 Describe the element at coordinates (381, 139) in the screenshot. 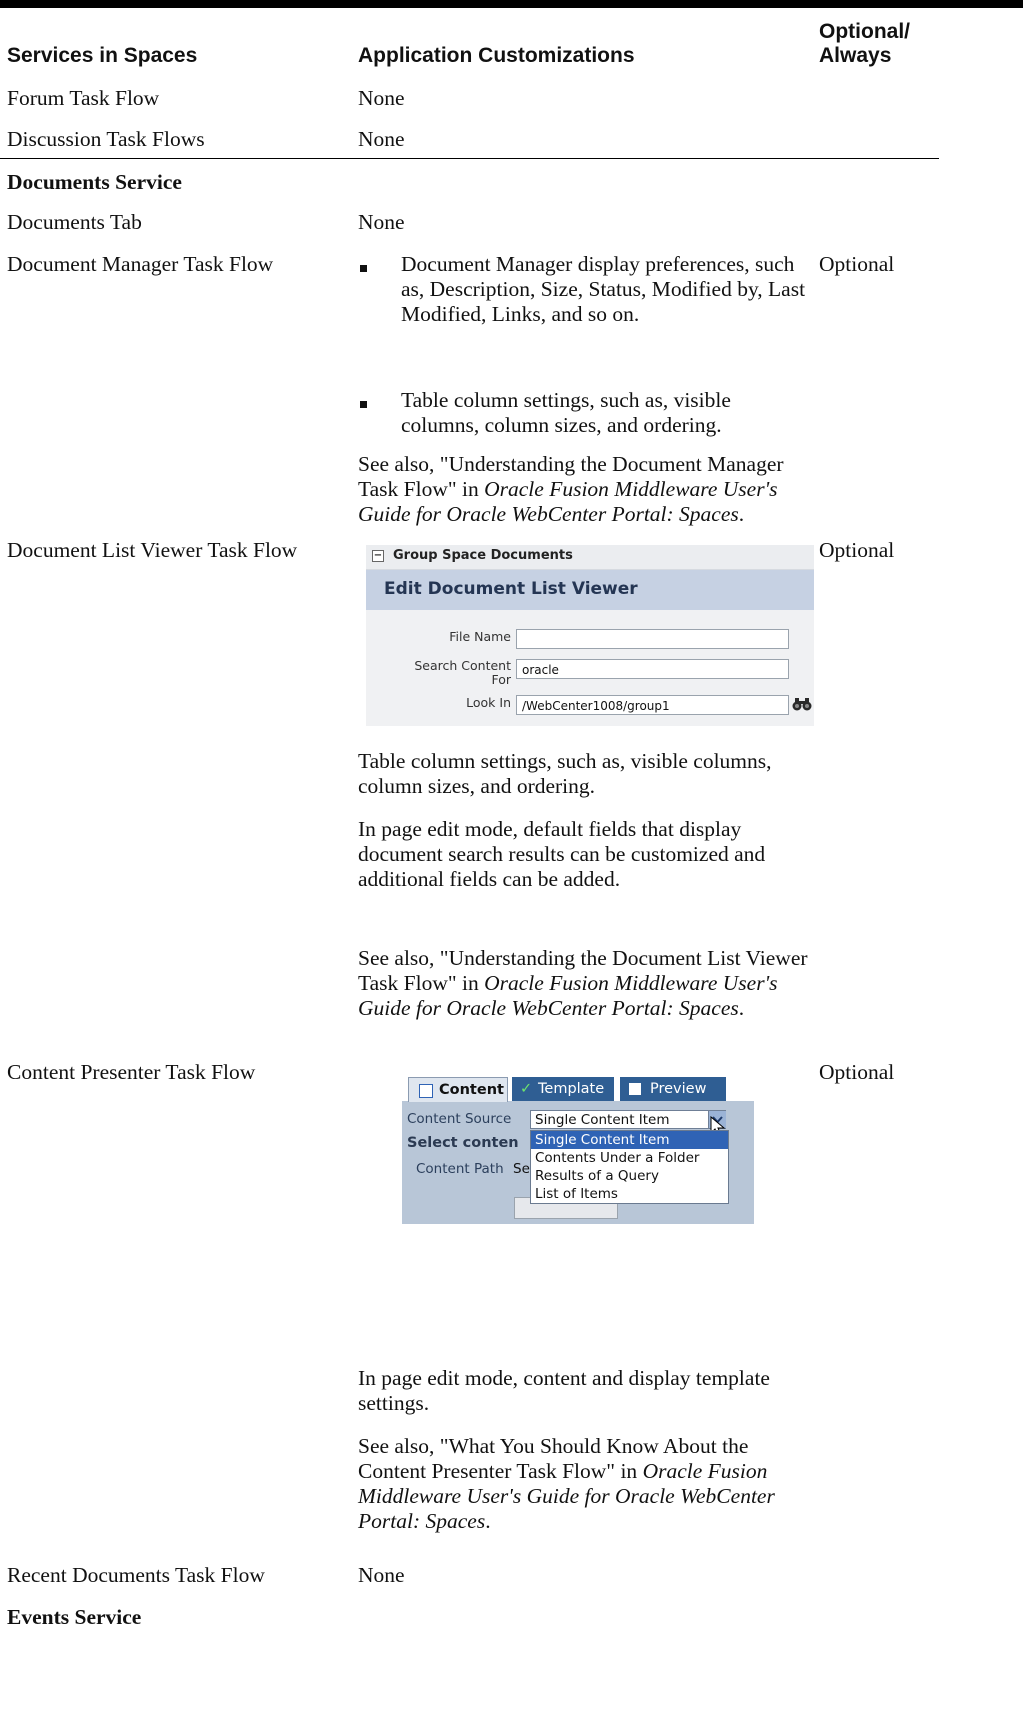

I see `customization-discussion: None` at that location.